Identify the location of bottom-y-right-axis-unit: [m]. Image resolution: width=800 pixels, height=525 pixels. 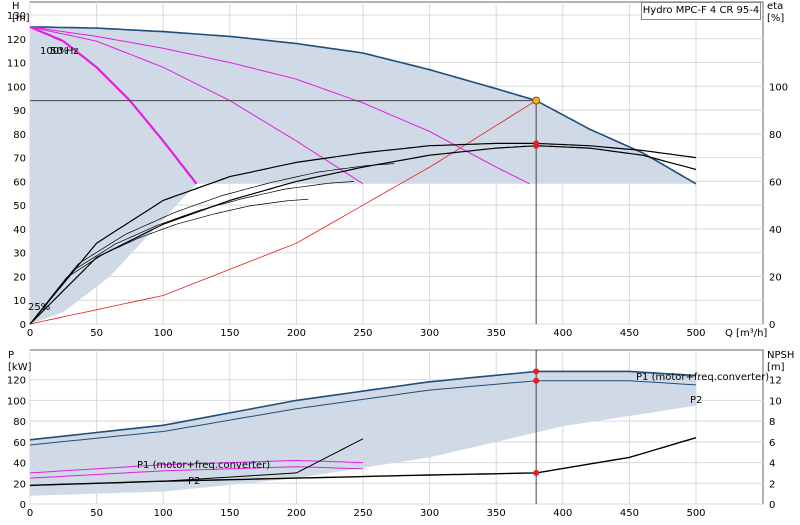
(776, 367).